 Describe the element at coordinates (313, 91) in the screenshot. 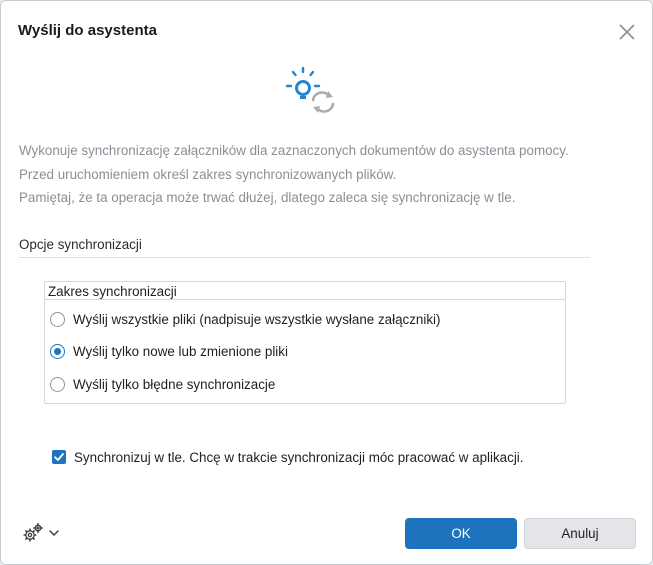

I see `sync-bulb-icon` at that location.